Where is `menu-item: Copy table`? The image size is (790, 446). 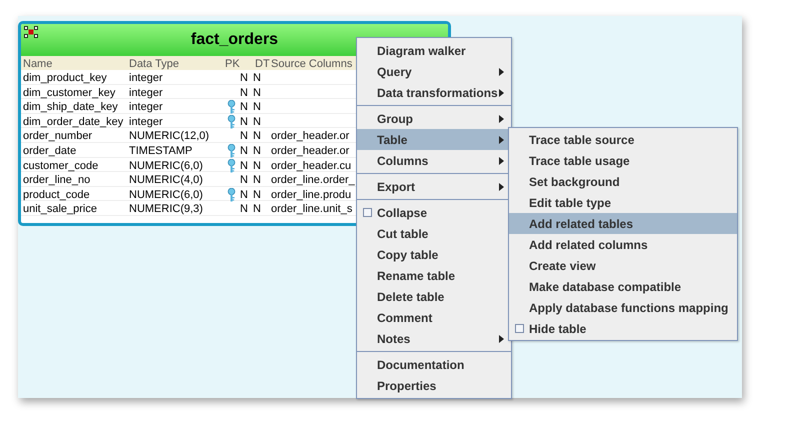
menu-item: Copy table is located at coordinates (434, 254).